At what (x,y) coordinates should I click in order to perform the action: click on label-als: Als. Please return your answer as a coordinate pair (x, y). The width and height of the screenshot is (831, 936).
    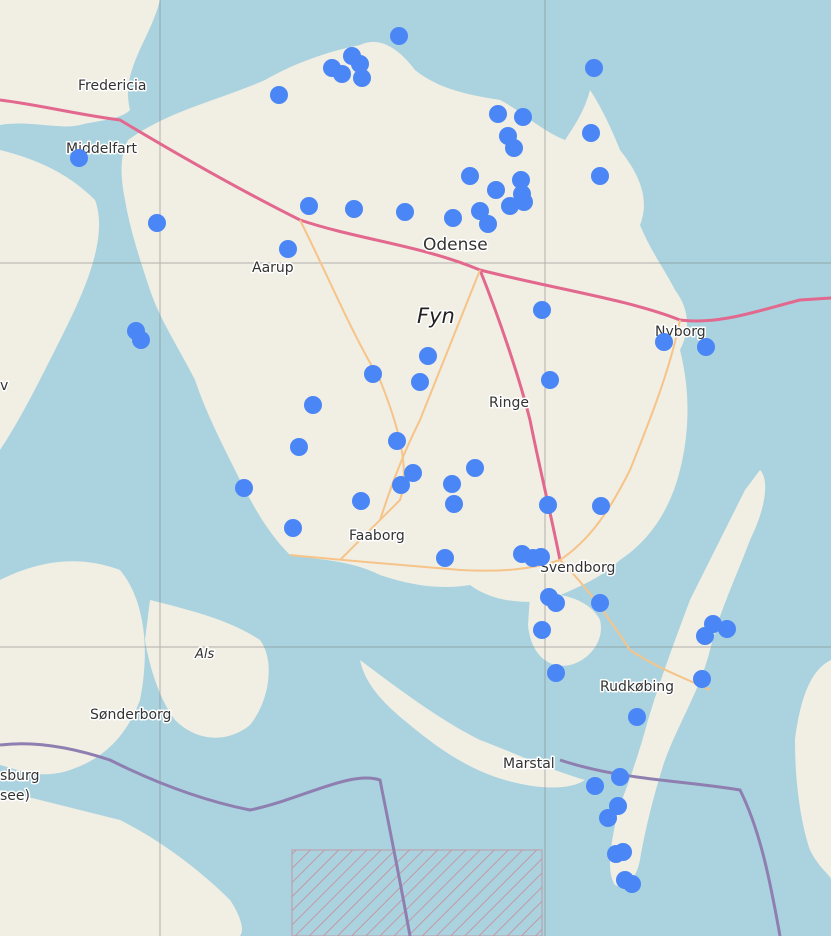
    Looking at the image, I should click on (204, 654).